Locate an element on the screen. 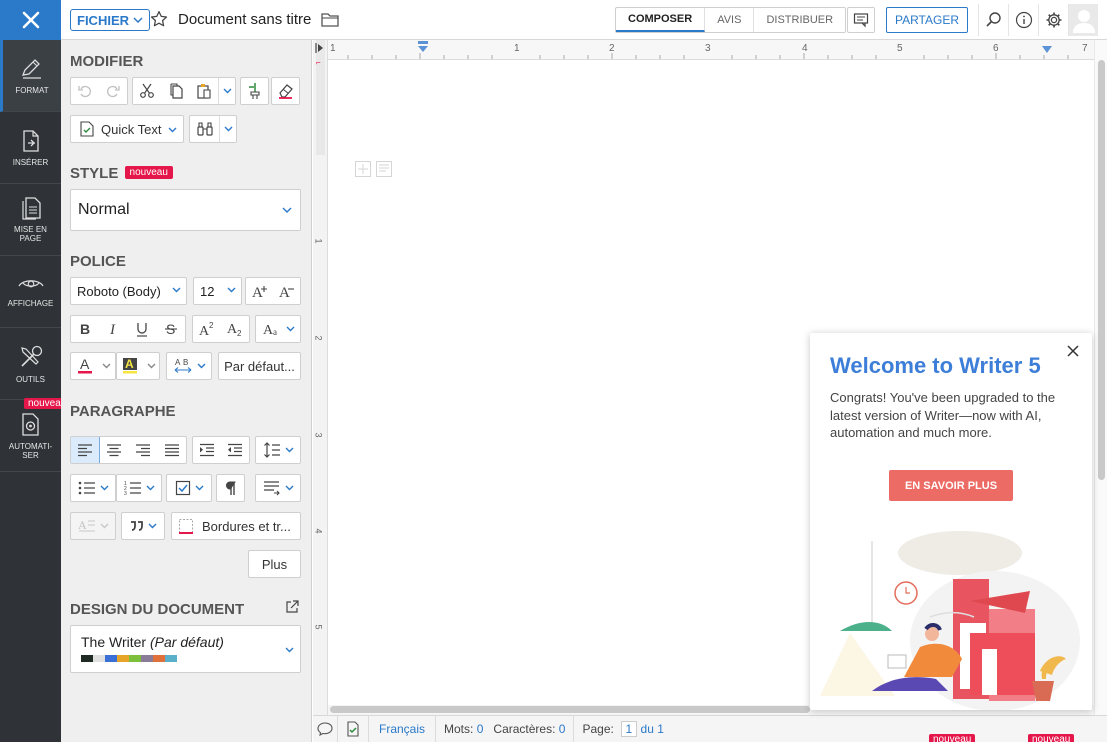 The height and width of the screenshot is (742, 1107). search-button is located at coordinates (993, 20).